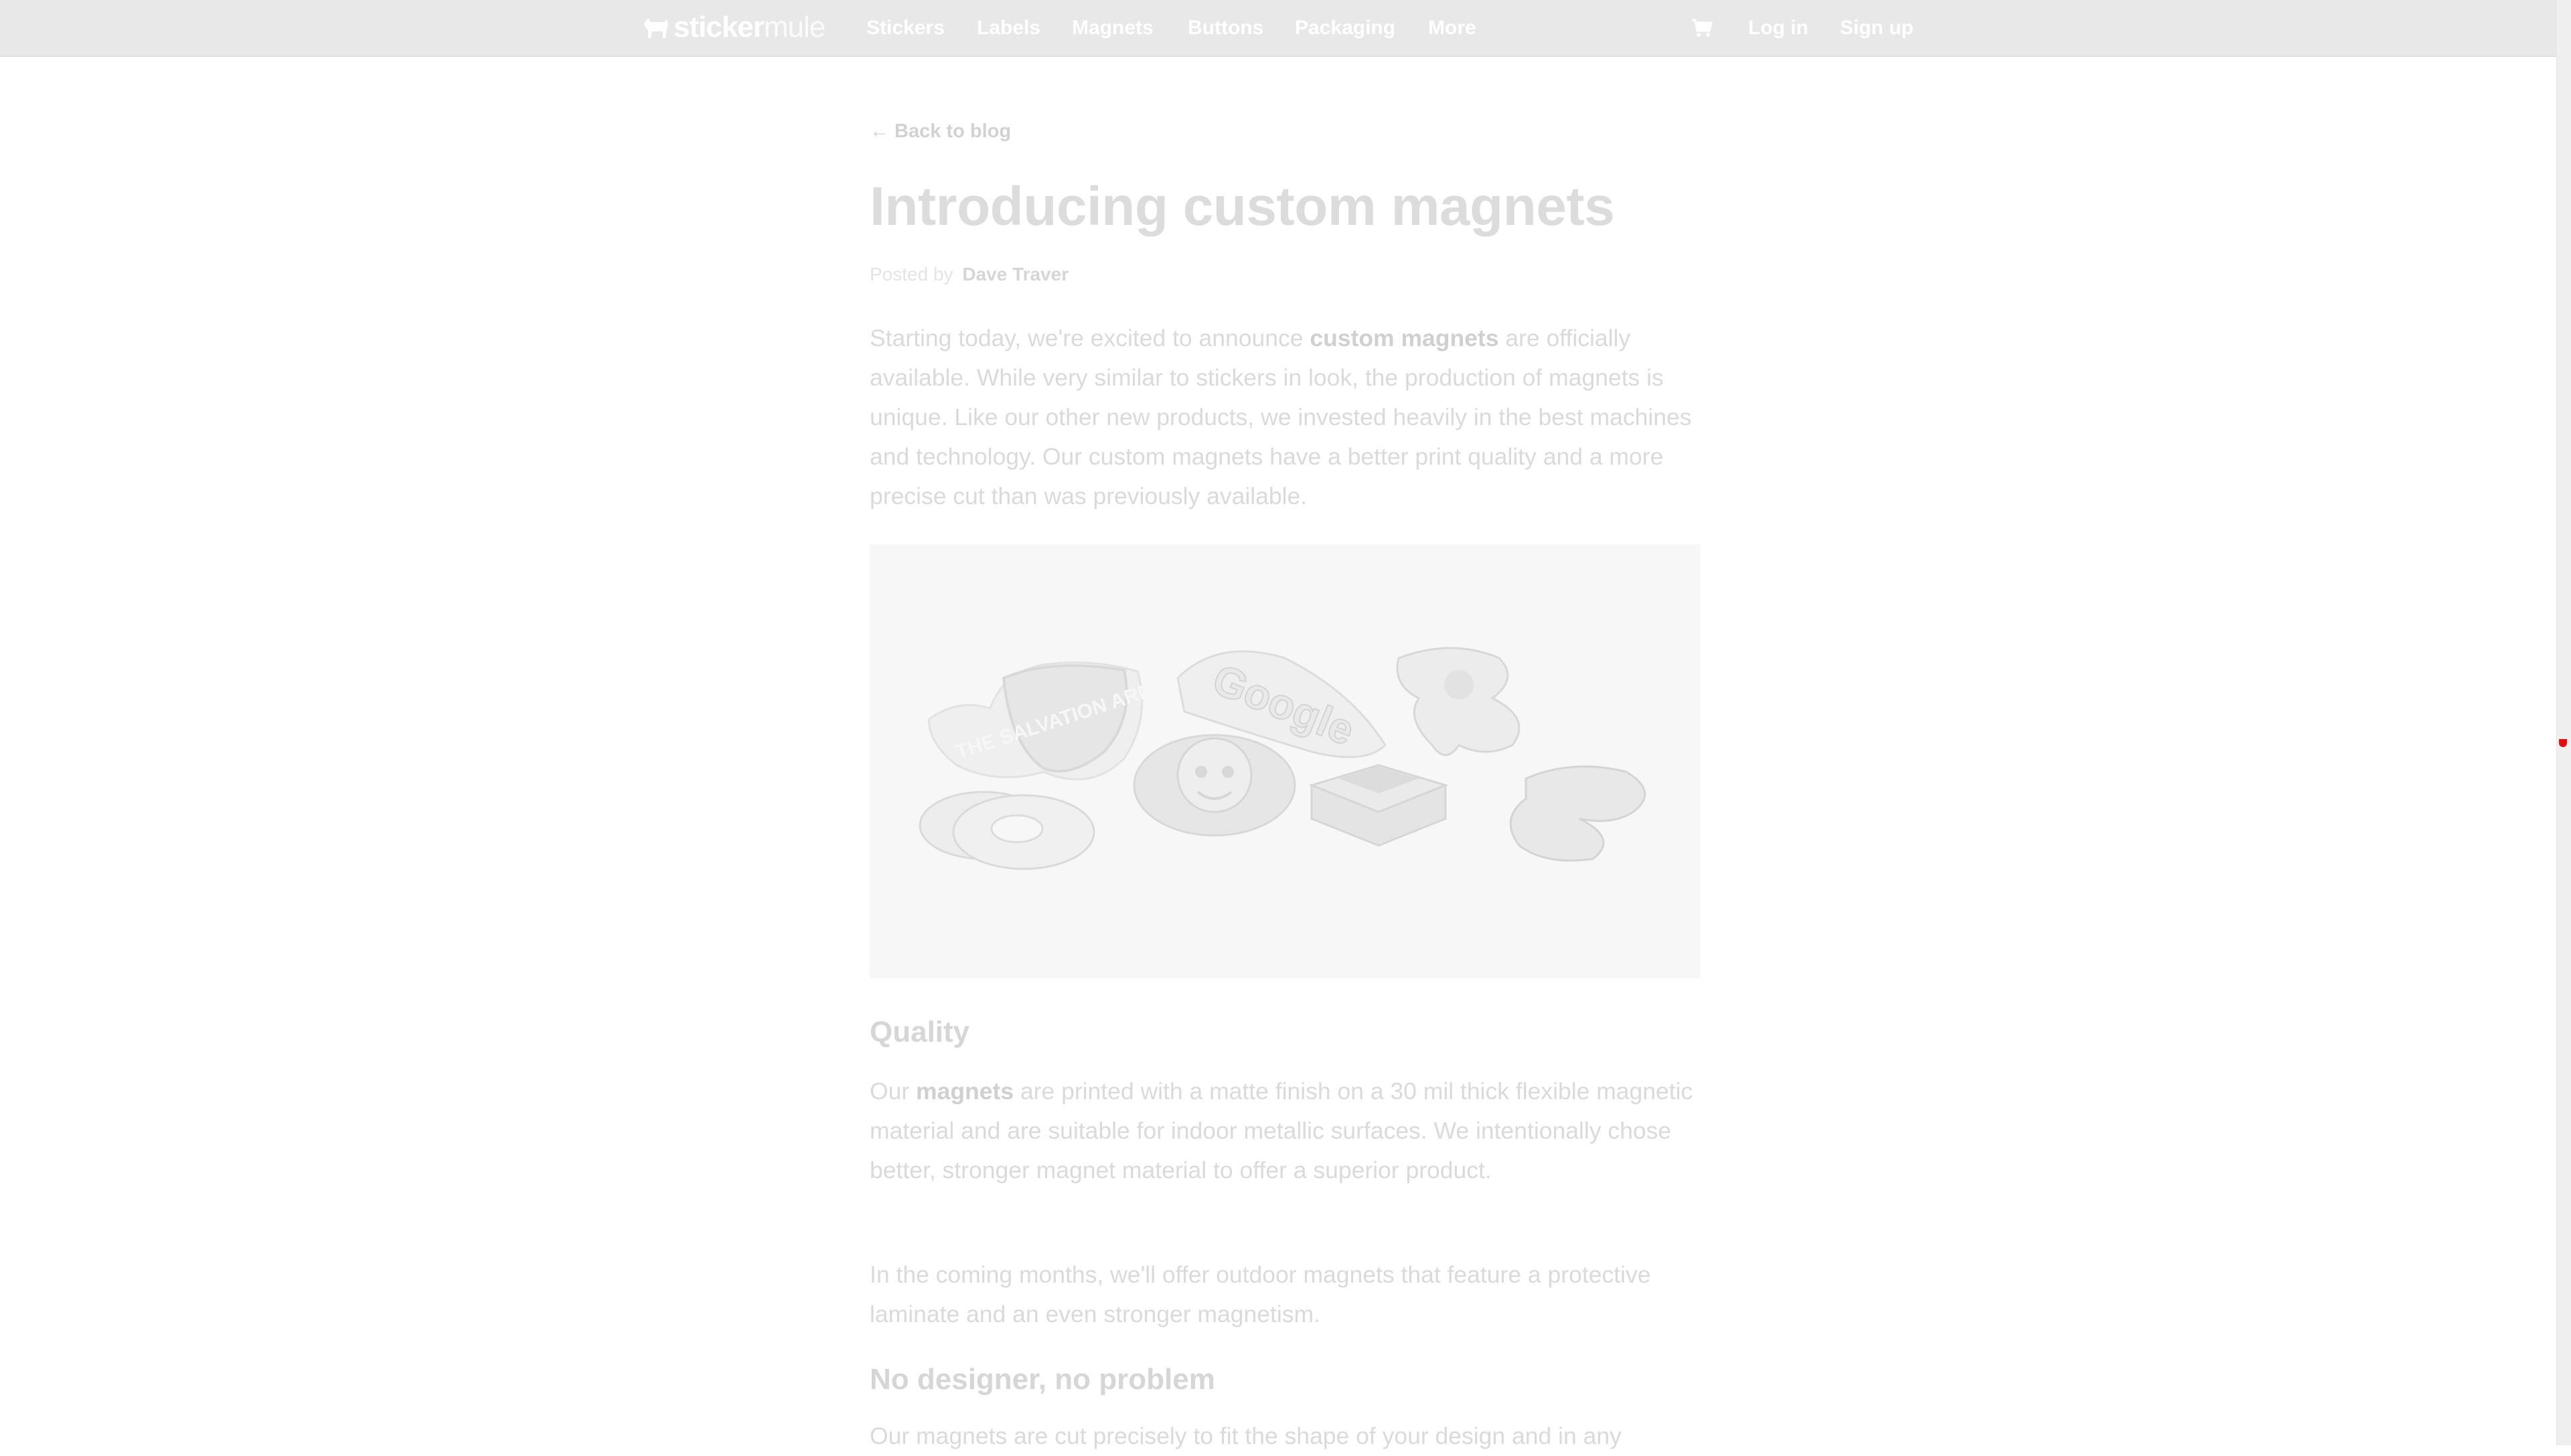 The height and width of the screenshot is (1456, 2571). Describe the element at coordinates (1877, 28) in the screenshot. I see `signup-link: Sign up` at that location.